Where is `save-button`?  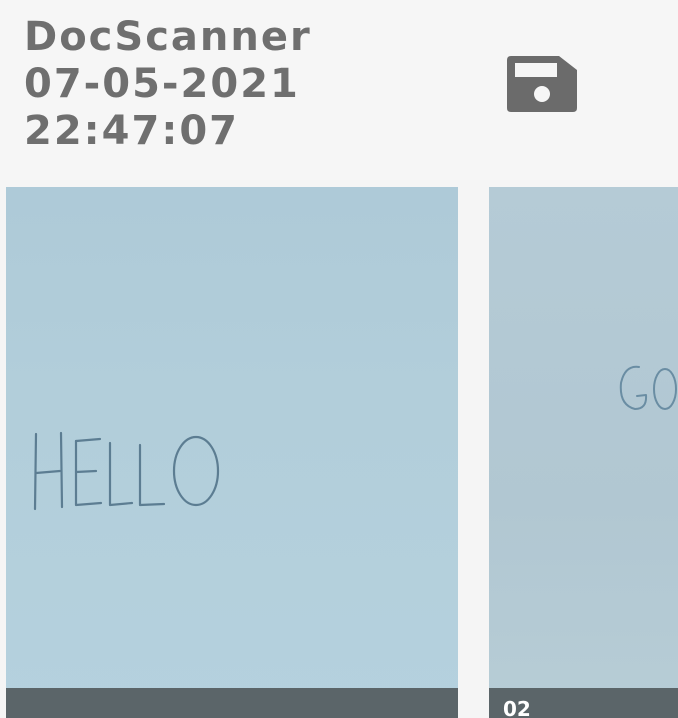
save-button is located at coordinates (542, 84).